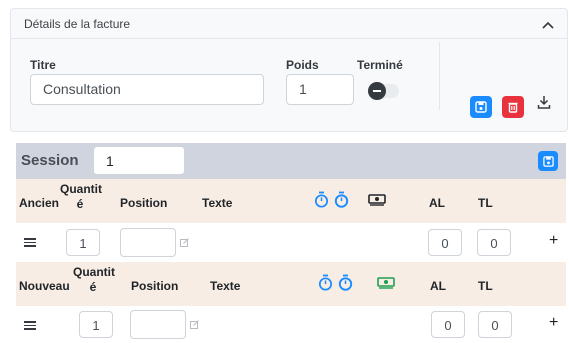 This screenshot has height=343, width=569. What do you see at coordinates (50, 160) in the screenshot?
I see `session-label: Session` at bounding box center [50, 160].